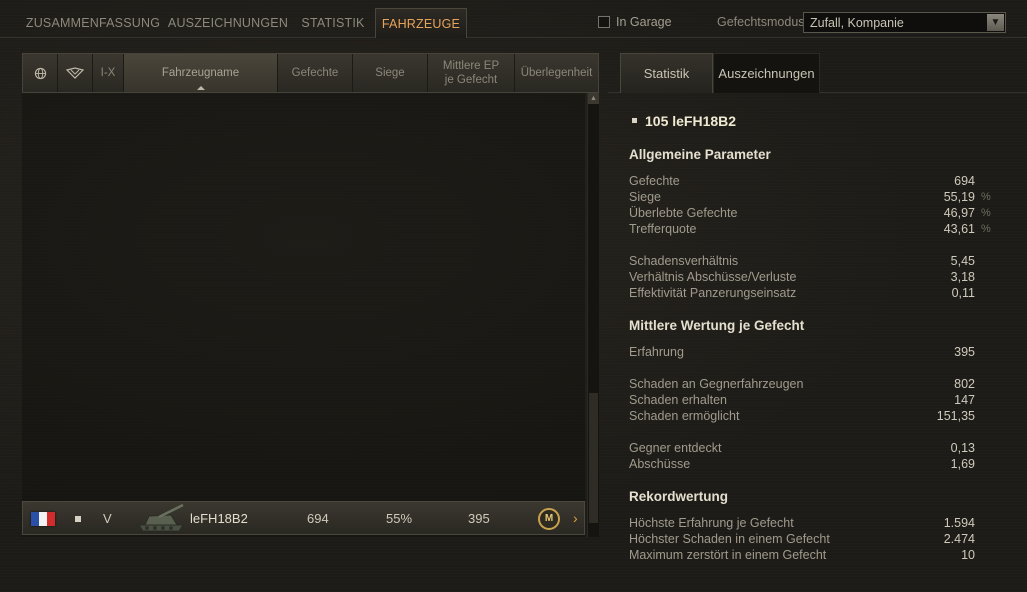 This screenshot has height=592, width=1027. I want to click on row-wins: 55%, so click(399, 518).